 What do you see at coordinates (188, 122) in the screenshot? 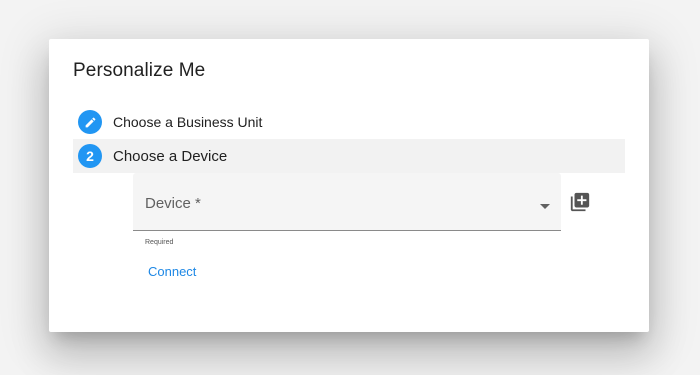
I see `step-1-label: Choose a Business Unit` at bounding box center [188, 122].